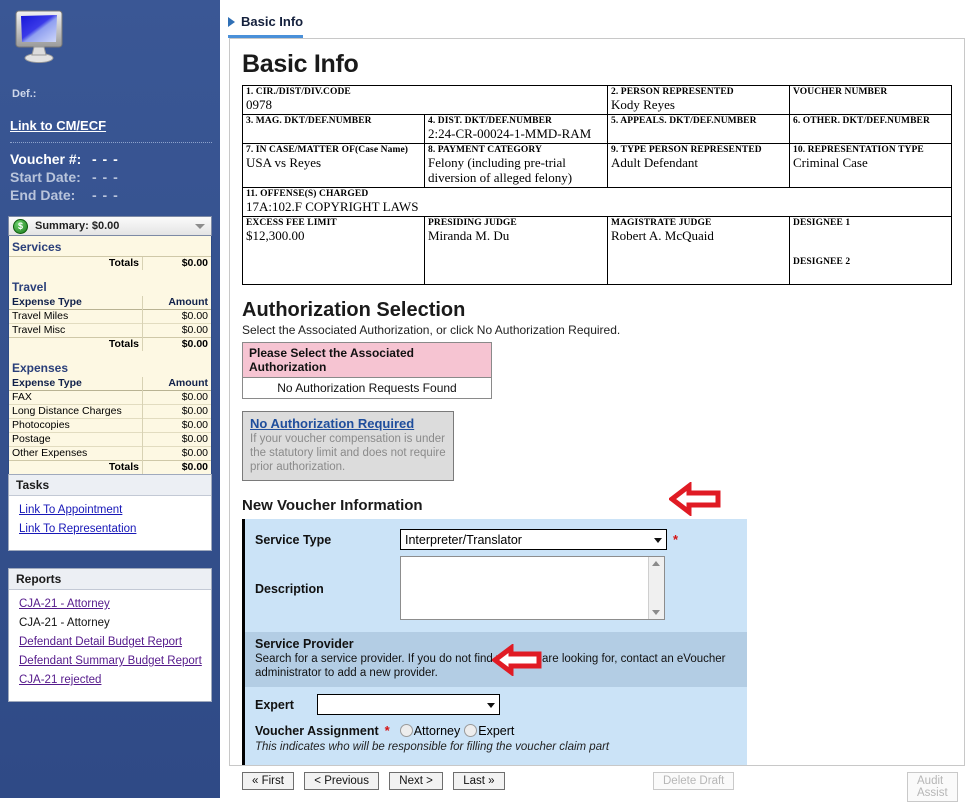 This screenshot has width=974, height=802. I want to click on service-provider-title: Service Provider, so click(304, 644).